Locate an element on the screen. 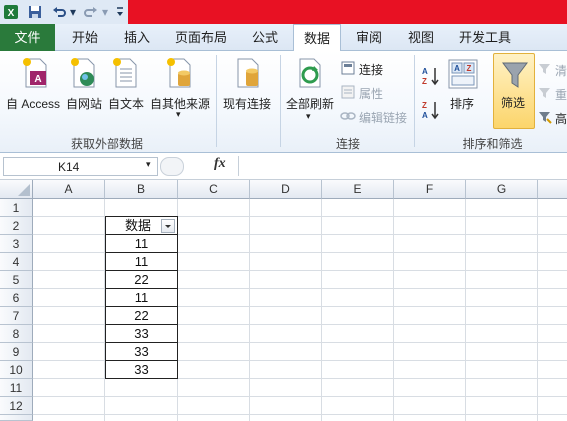 The image size is (567, 421). sort-dialog-icon: A Z is located at coordinates (463, 74).